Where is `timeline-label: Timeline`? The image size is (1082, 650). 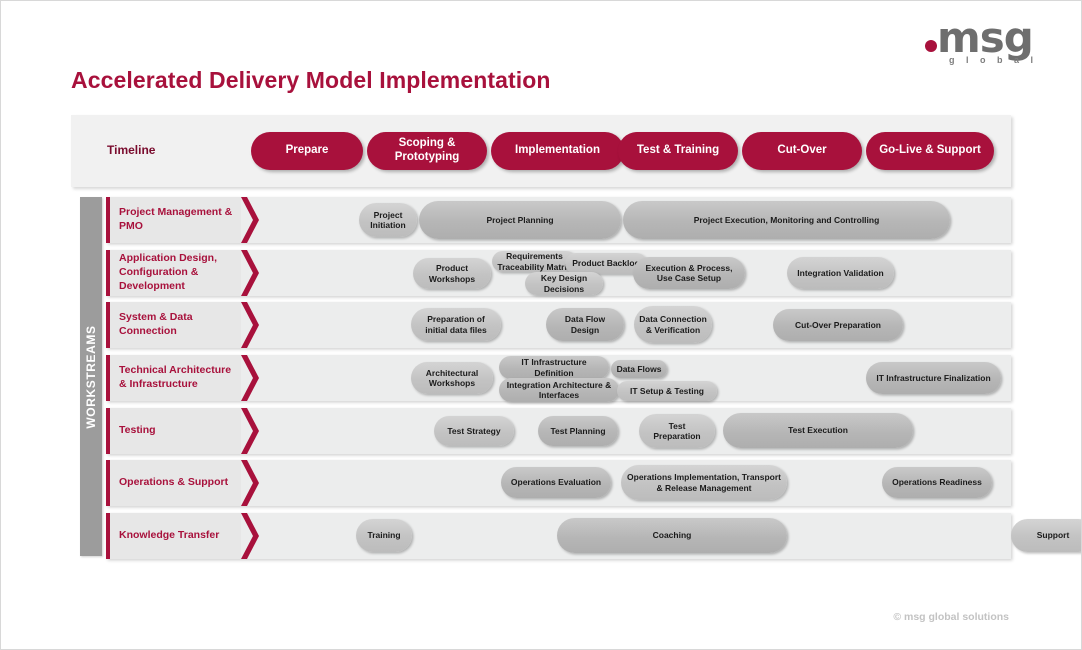
timeline-label: Timeline is located at coordinates (131, 150).